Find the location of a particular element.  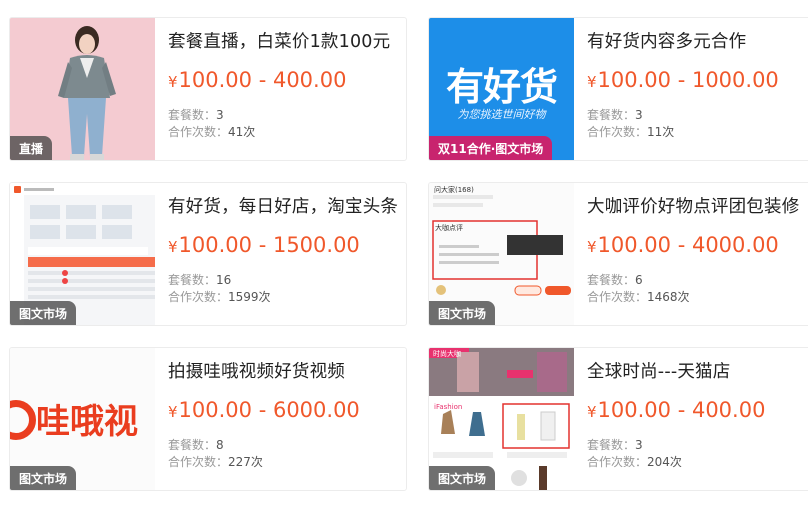

price-value: 100.00 - 4000.00 is located at coordinates (688, 245).